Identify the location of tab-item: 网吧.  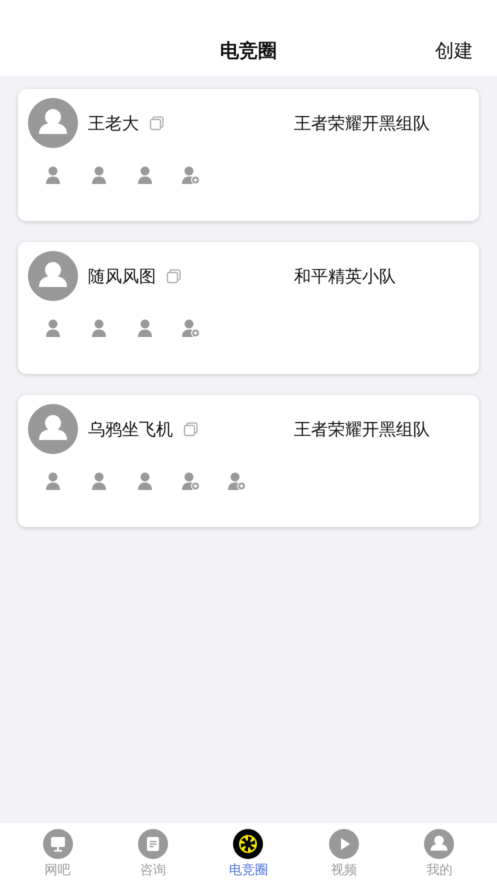
(57, 853).